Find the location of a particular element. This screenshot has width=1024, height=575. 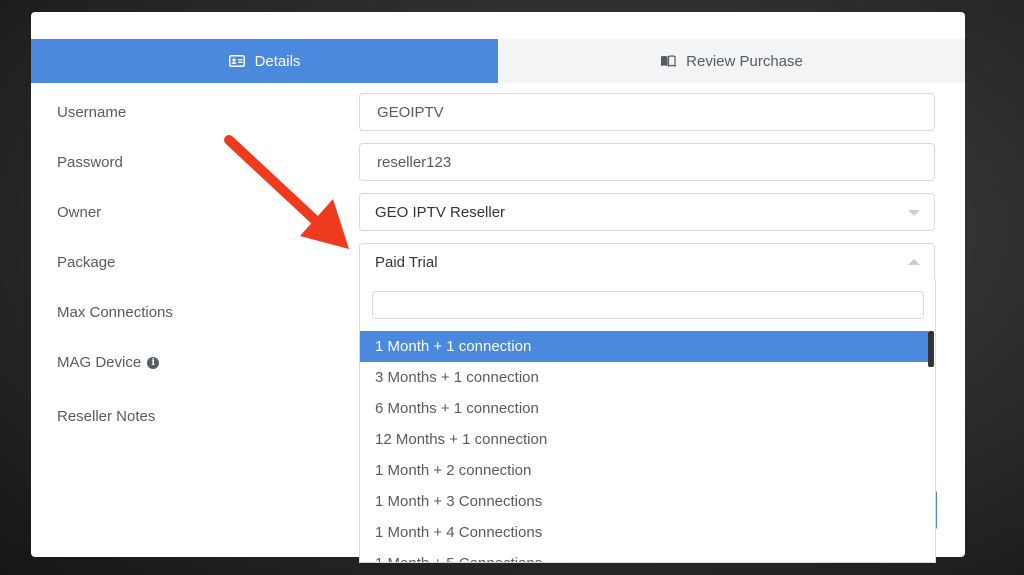

package-option: 1 Month + 2 connection is located at coordinates (644, 470).